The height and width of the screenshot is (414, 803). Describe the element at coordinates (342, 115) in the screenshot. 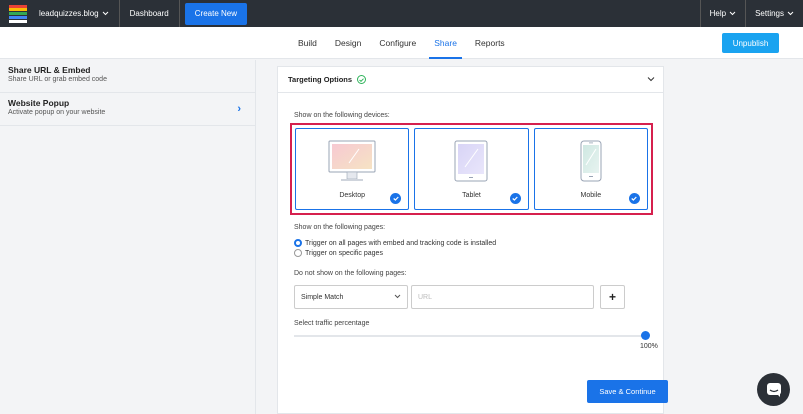

I see `devices-label: Show on the following devices:` at that location.